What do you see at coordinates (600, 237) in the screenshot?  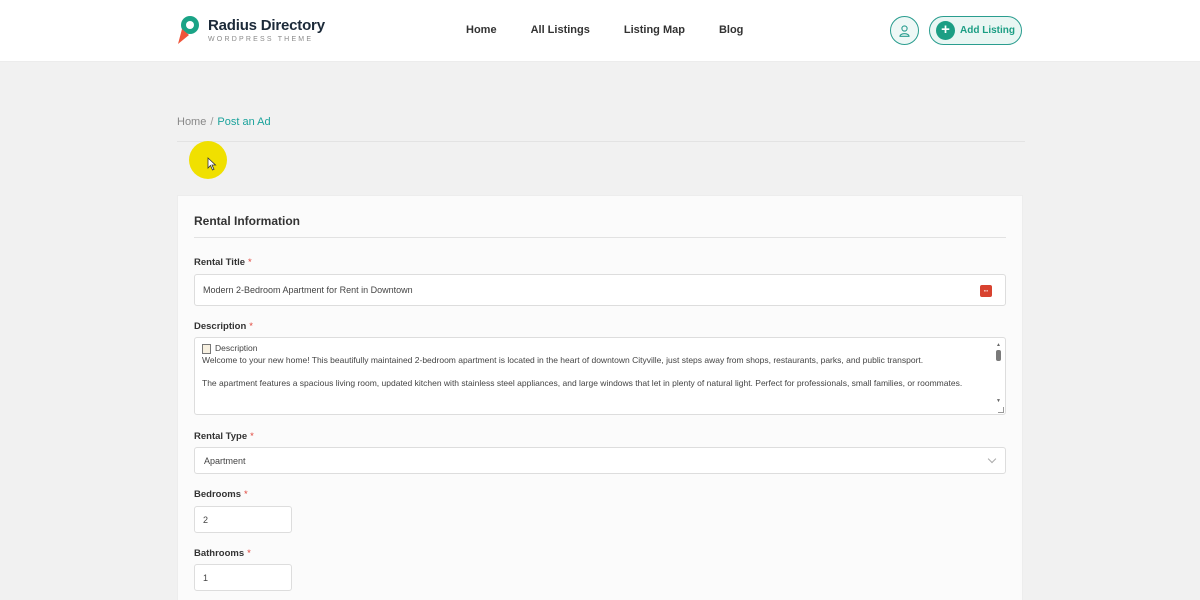 I see `section-divider` at bounding box center [600, 237].